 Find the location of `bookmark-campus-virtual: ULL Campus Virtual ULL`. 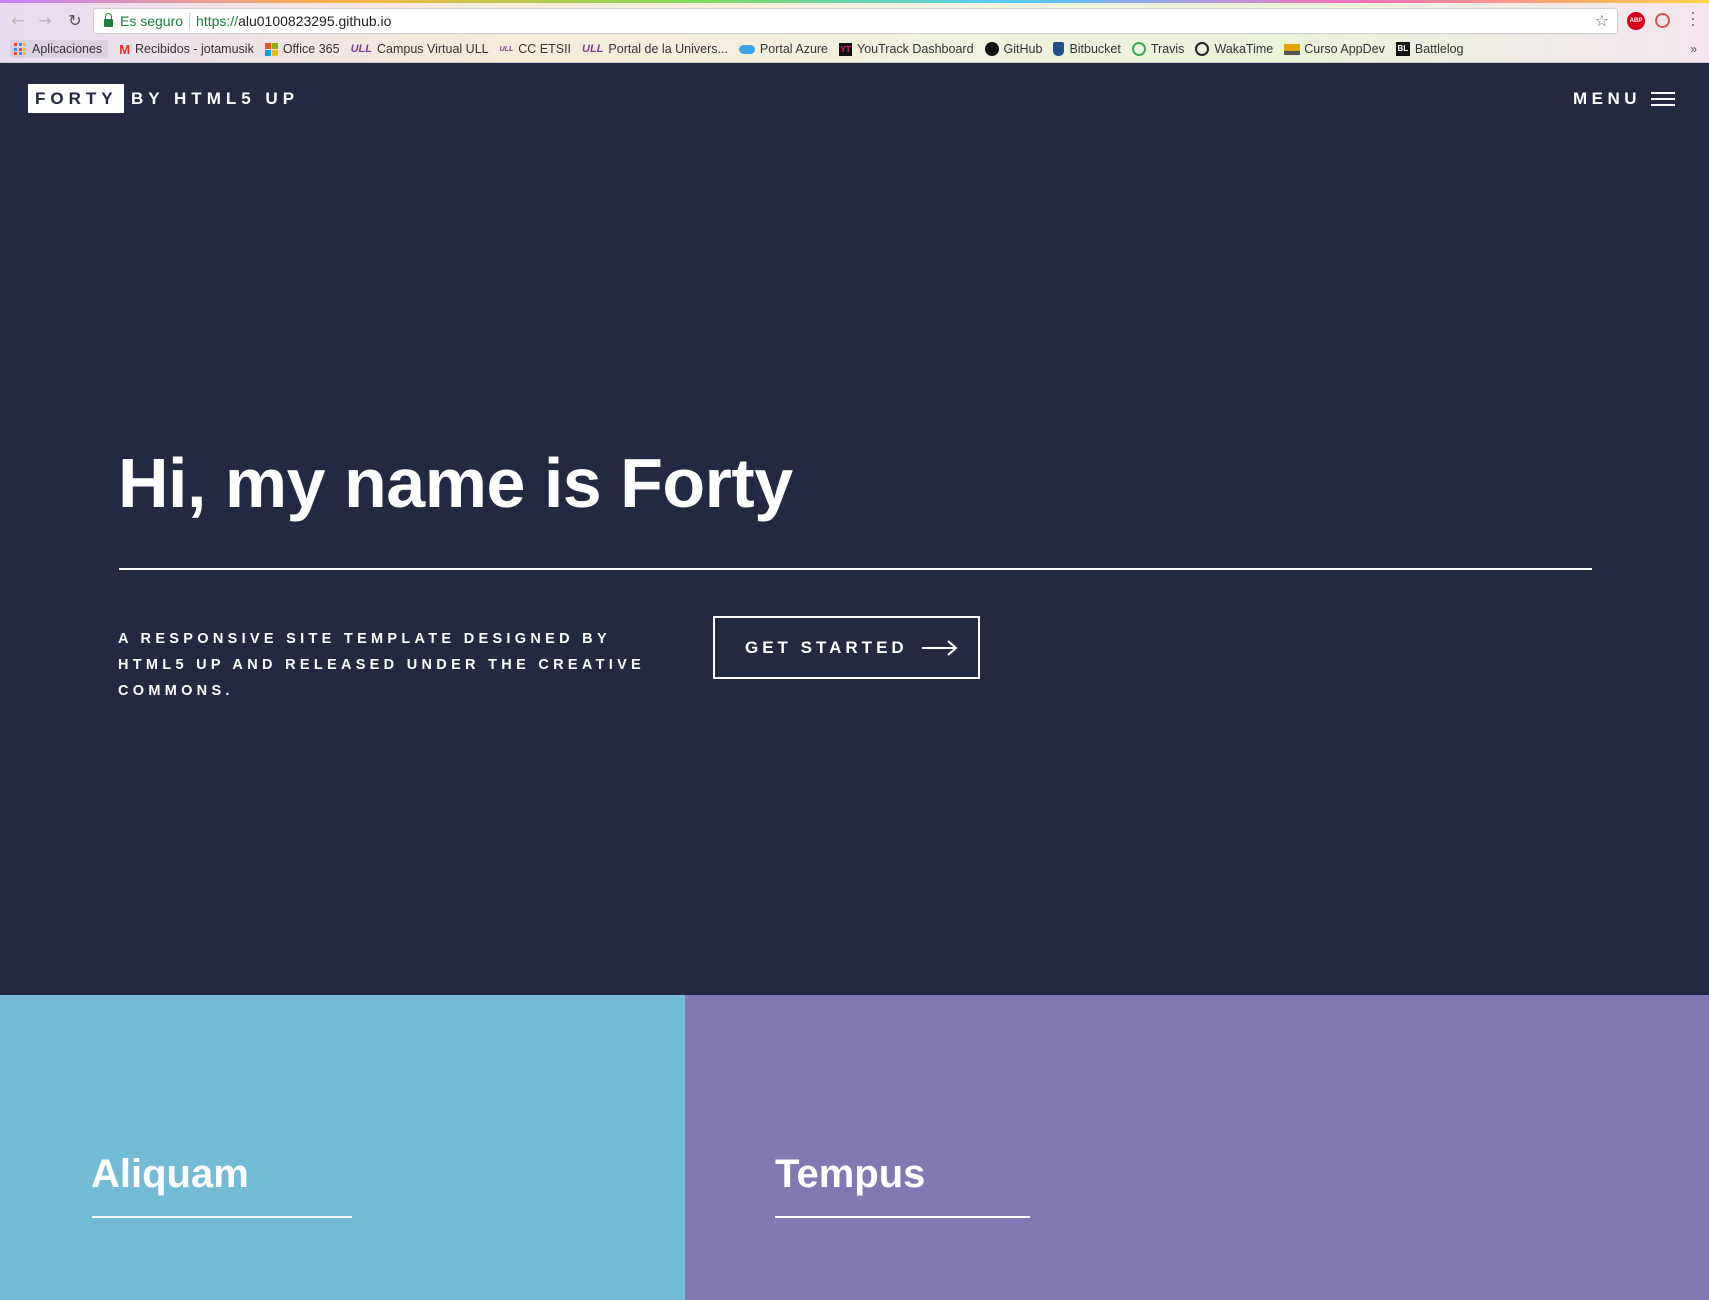

bookmark-campus-virtual: ULL Campus Virtual ULL is located at coordinates (420, 49).